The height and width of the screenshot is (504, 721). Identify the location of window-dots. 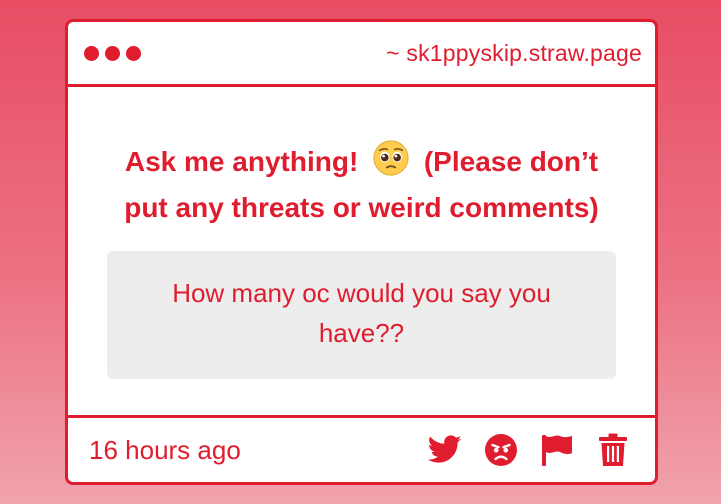
(112, 53).